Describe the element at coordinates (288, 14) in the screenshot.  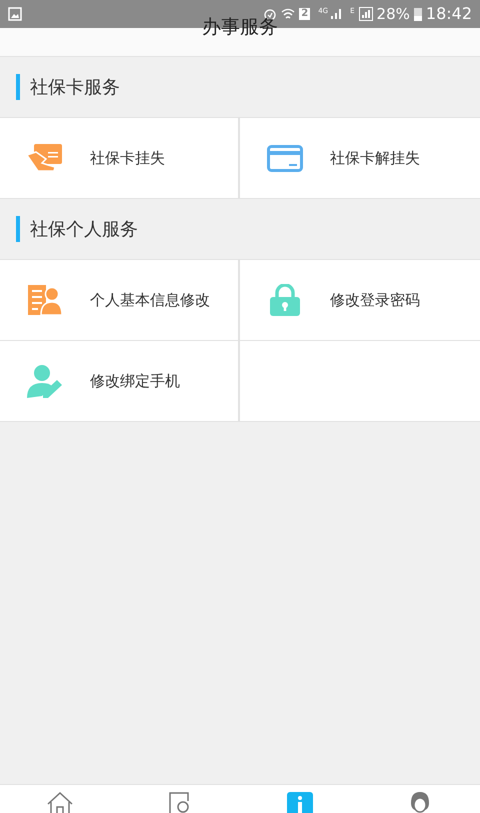
I see `wifi-icon` at that location.